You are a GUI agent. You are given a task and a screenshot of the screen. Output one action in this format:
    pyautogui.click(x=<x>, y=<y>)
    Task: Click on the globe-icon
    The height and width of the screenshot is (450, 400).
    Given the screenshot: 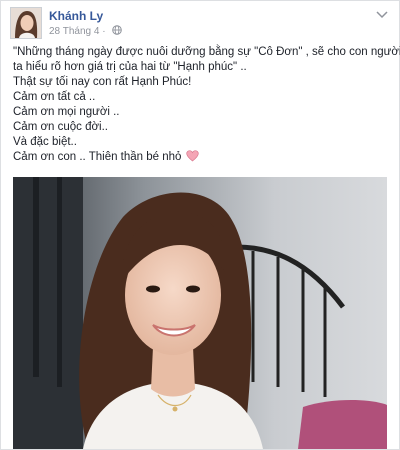 What is the action you would take?
    pyautogui.click(x=117, y=31)
    